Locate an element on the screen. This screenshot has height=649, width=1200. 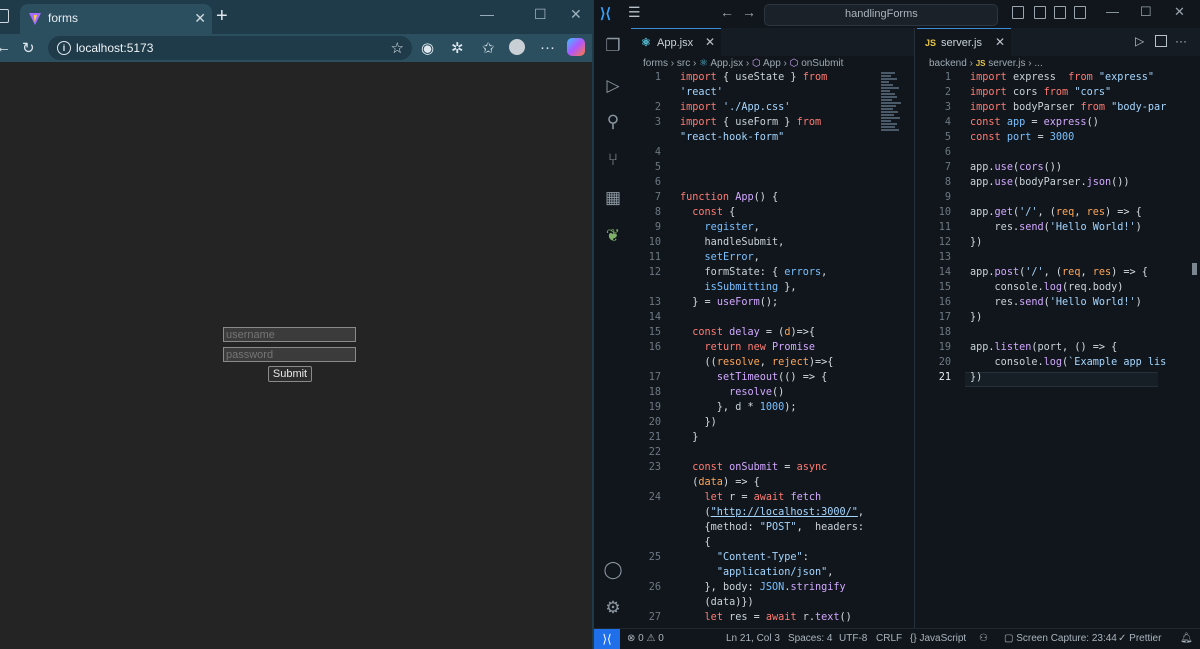
language-mode: {} JavaScript is located at coordinates (938, 638).